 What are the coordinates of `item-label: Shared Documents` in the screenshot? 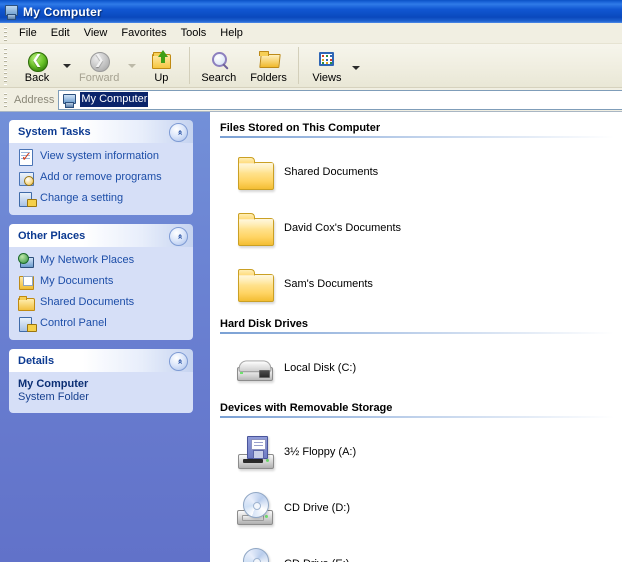 It's located at (331, 172).